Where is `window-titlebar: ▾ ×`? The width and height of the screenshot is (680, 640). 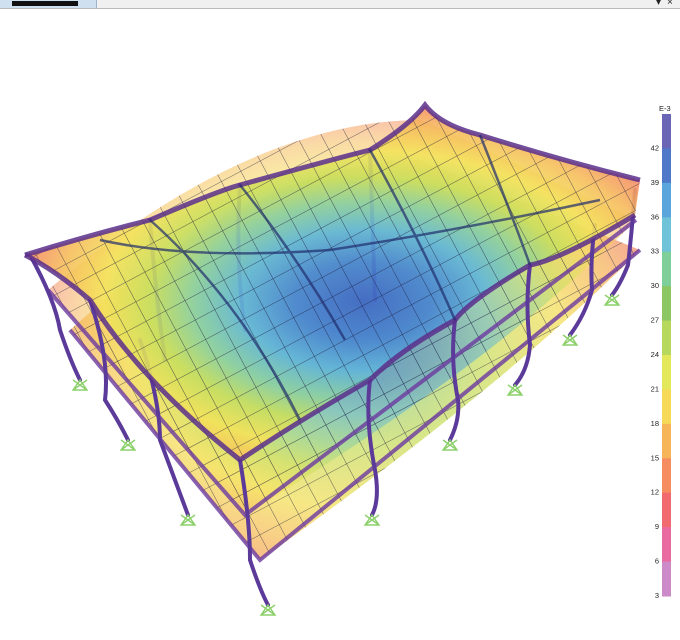 window-titlebar: ▾ × is located at coordinates (340, 4).